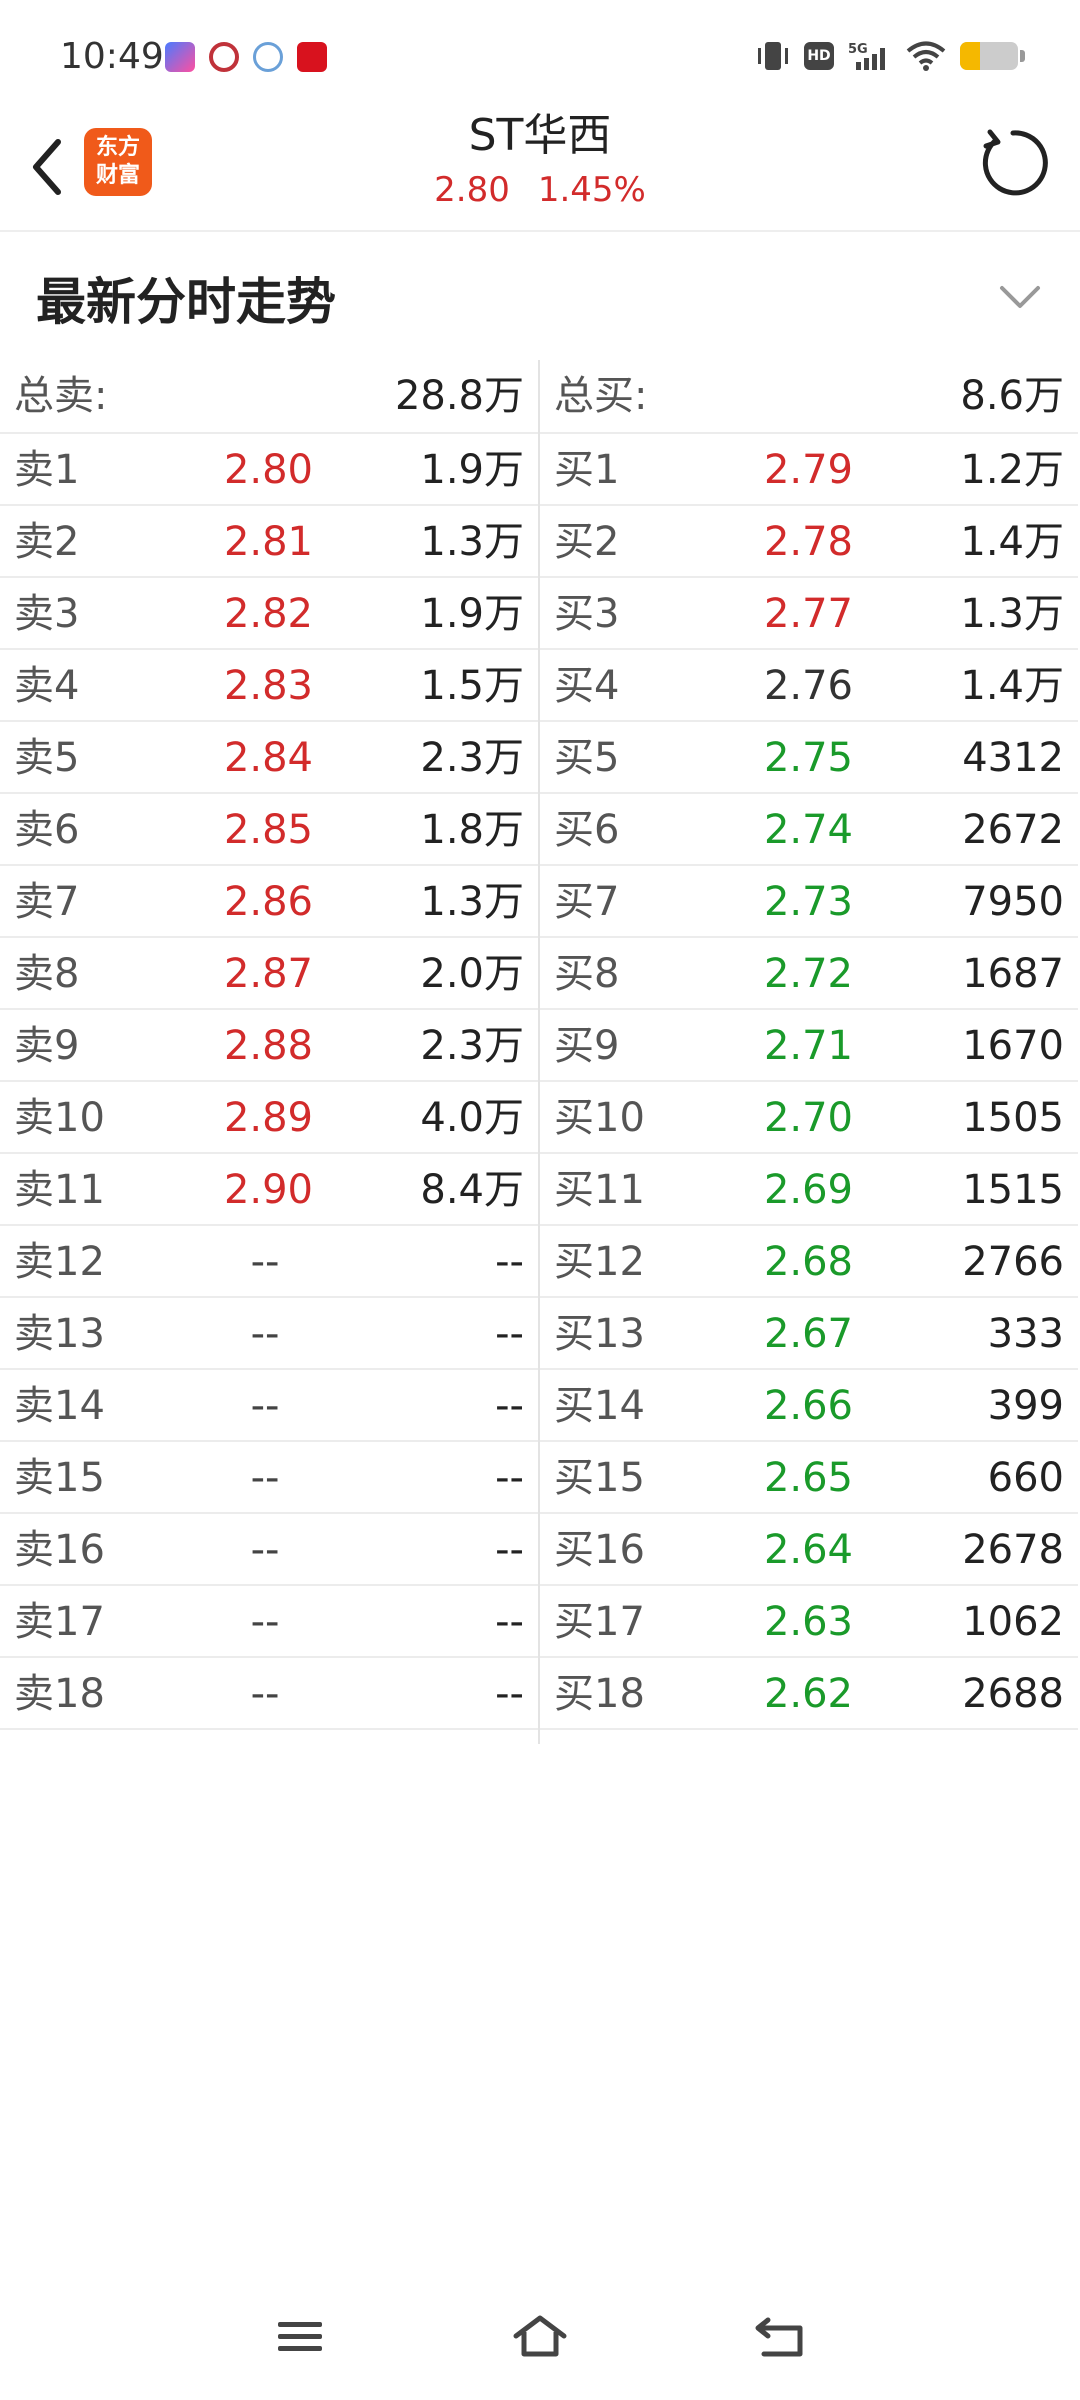 The width and height of the screenshot is (1080, 2400). I want to click on buy-level-label: 买12, so click(599, 1262).